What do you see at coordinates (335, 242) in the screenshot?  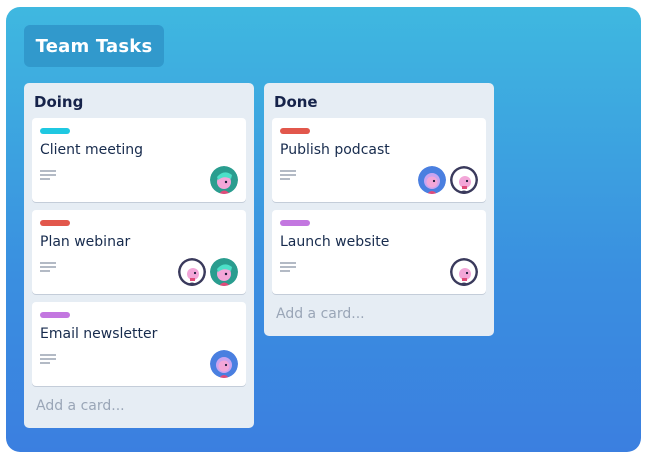 I see `card-title: Launch website` at bounding box center [335, 242].